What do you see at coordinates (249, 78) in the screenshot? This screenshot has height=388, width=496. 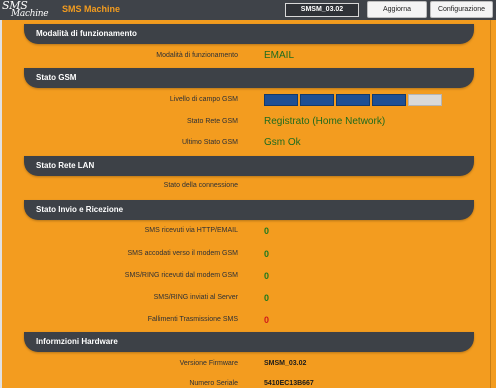 I see `section-header-gsm: Stato GSM` at bounding box center [249, 78].